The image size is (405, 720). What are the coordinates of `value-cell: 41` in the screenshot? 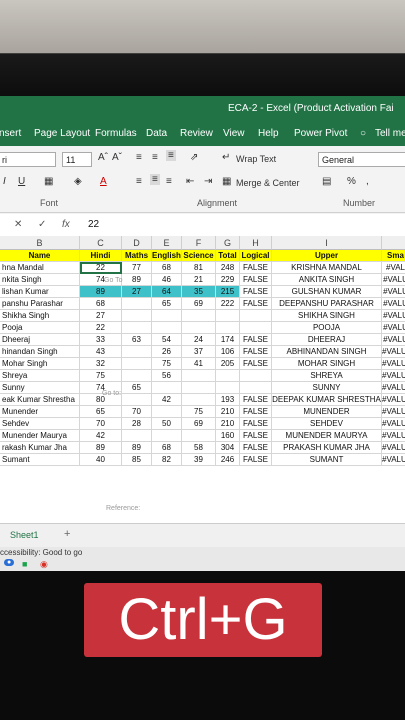 It's located at (199, 364).